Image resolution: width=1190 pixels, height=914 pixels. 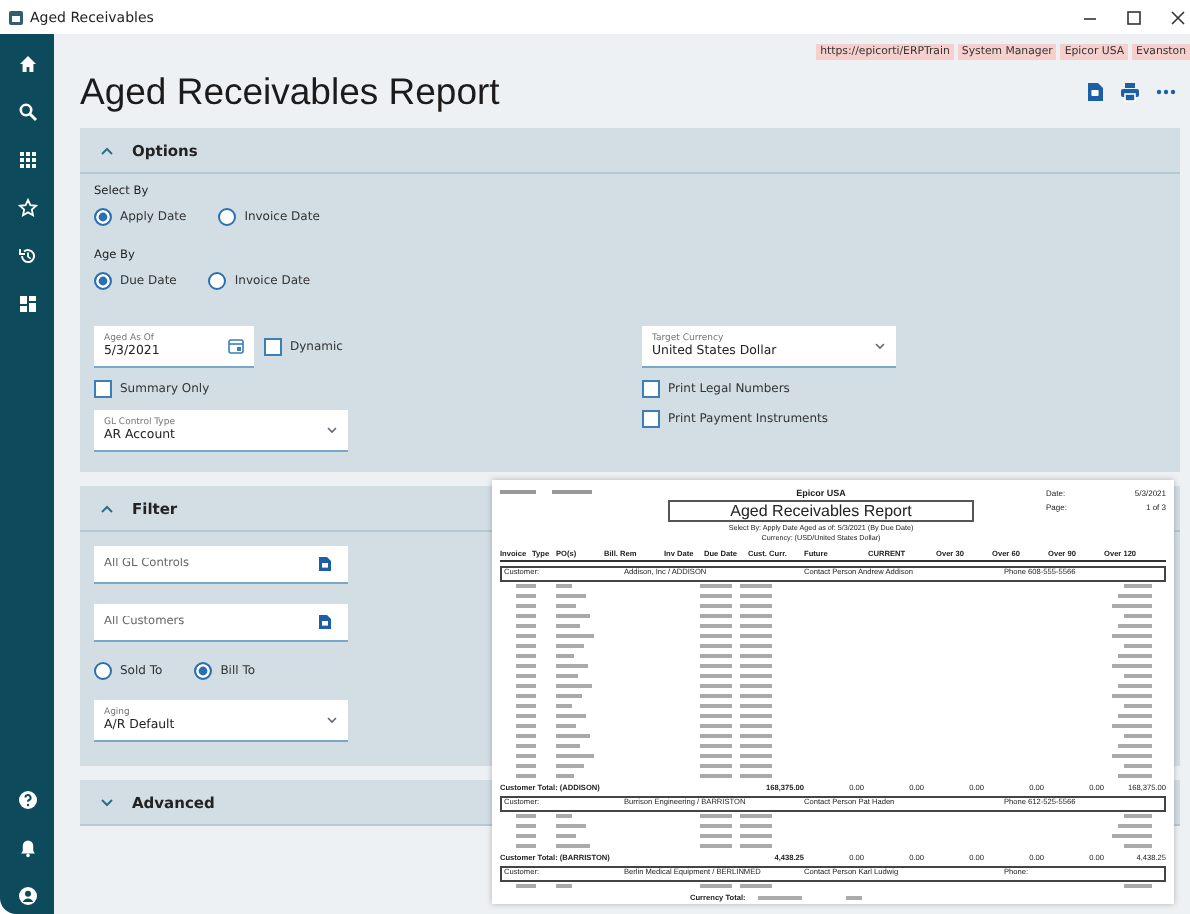 What do you see at coordinates (1130, 92) in the screenshot?
I see `print-icon` at bounding box center [1130, 92].